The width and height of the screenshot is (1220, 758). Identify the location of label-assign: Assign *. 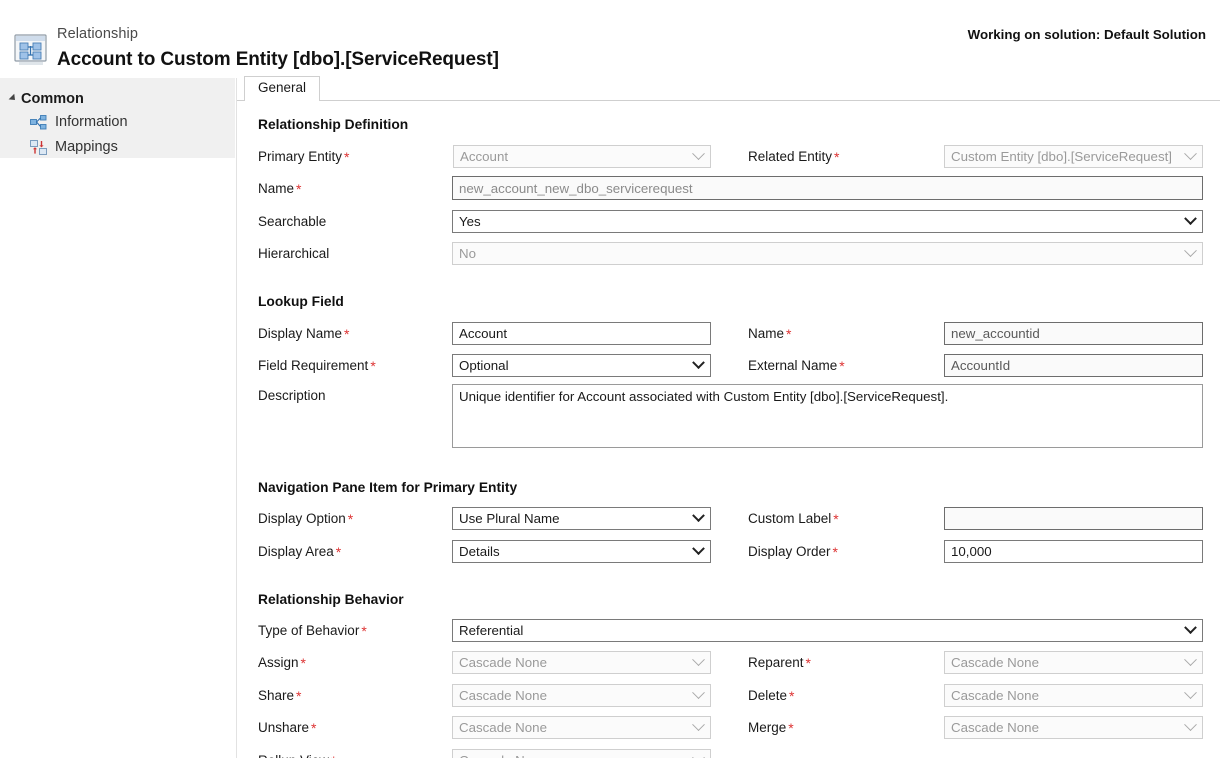
(282, 663).